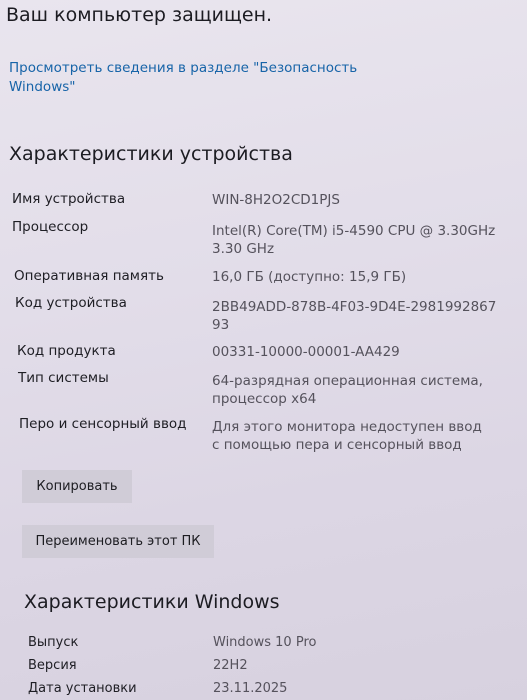 The width and height of the screenshot is (527, 700). I want to click on win-value-version: 22H2, so click(230, 665).